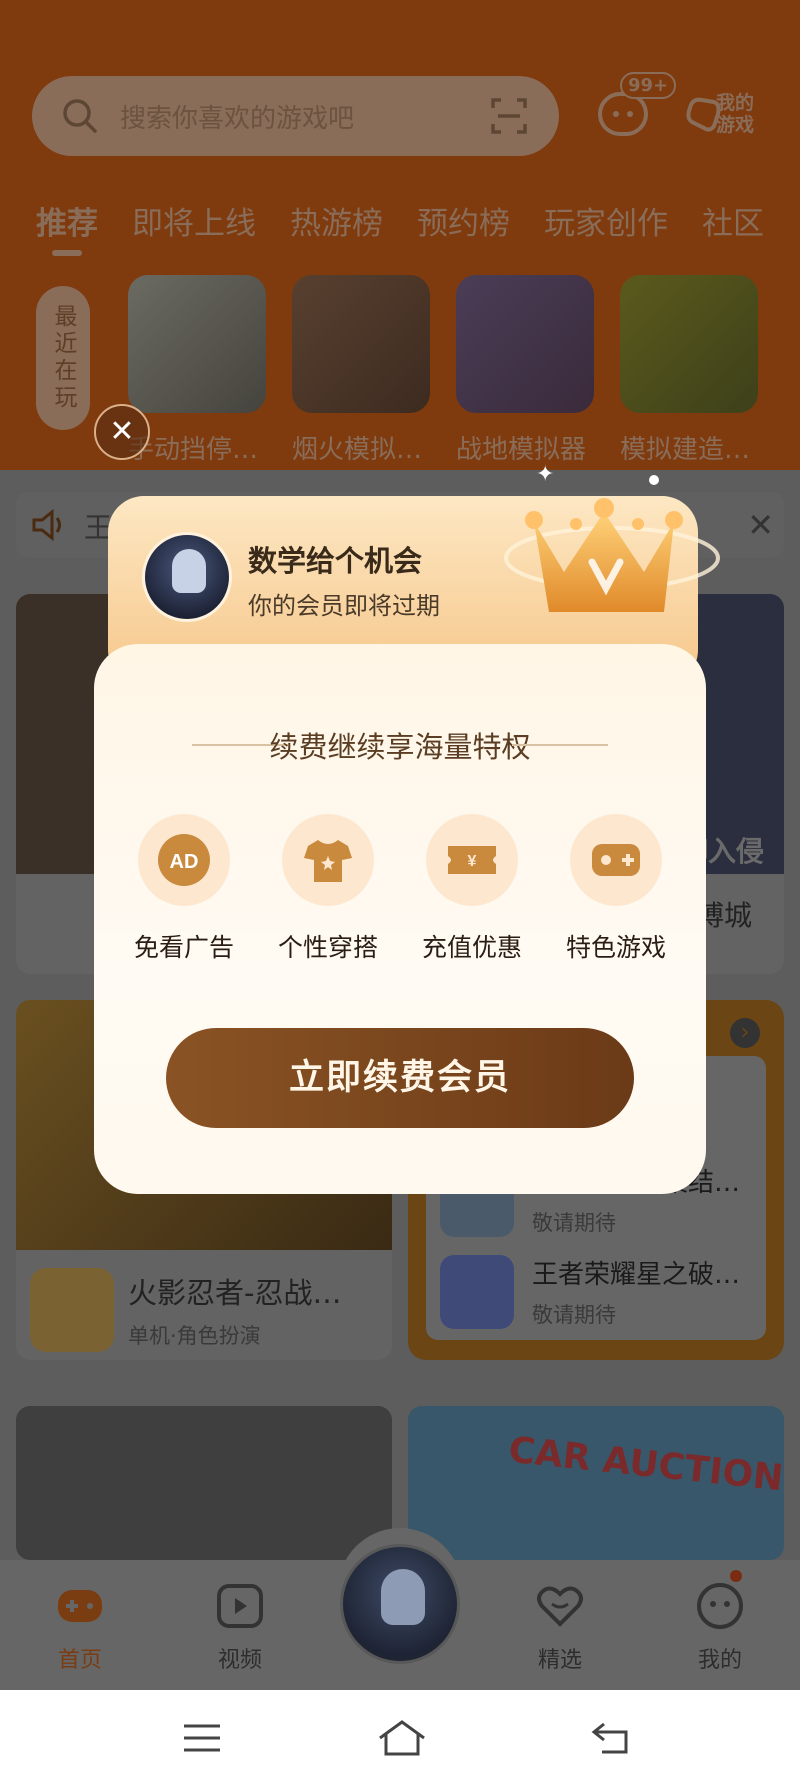  What do you see at coordinates (745, 1033) in the screenshot?
I see `chevron-right-icon: ›` at bounding box center [745, 1033].